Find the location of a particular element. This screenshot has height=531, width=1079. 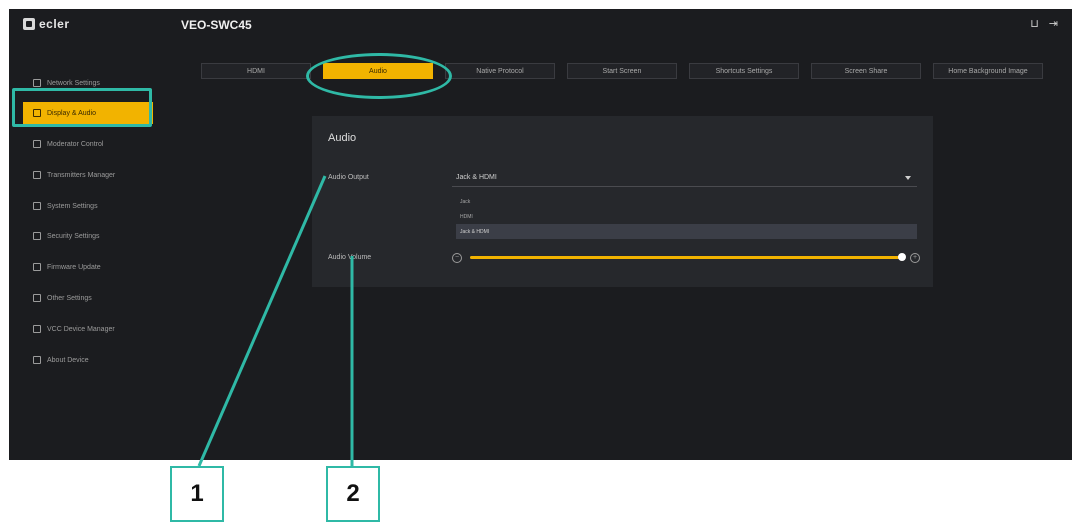

callout-lines is located at coordinates (275, 321).